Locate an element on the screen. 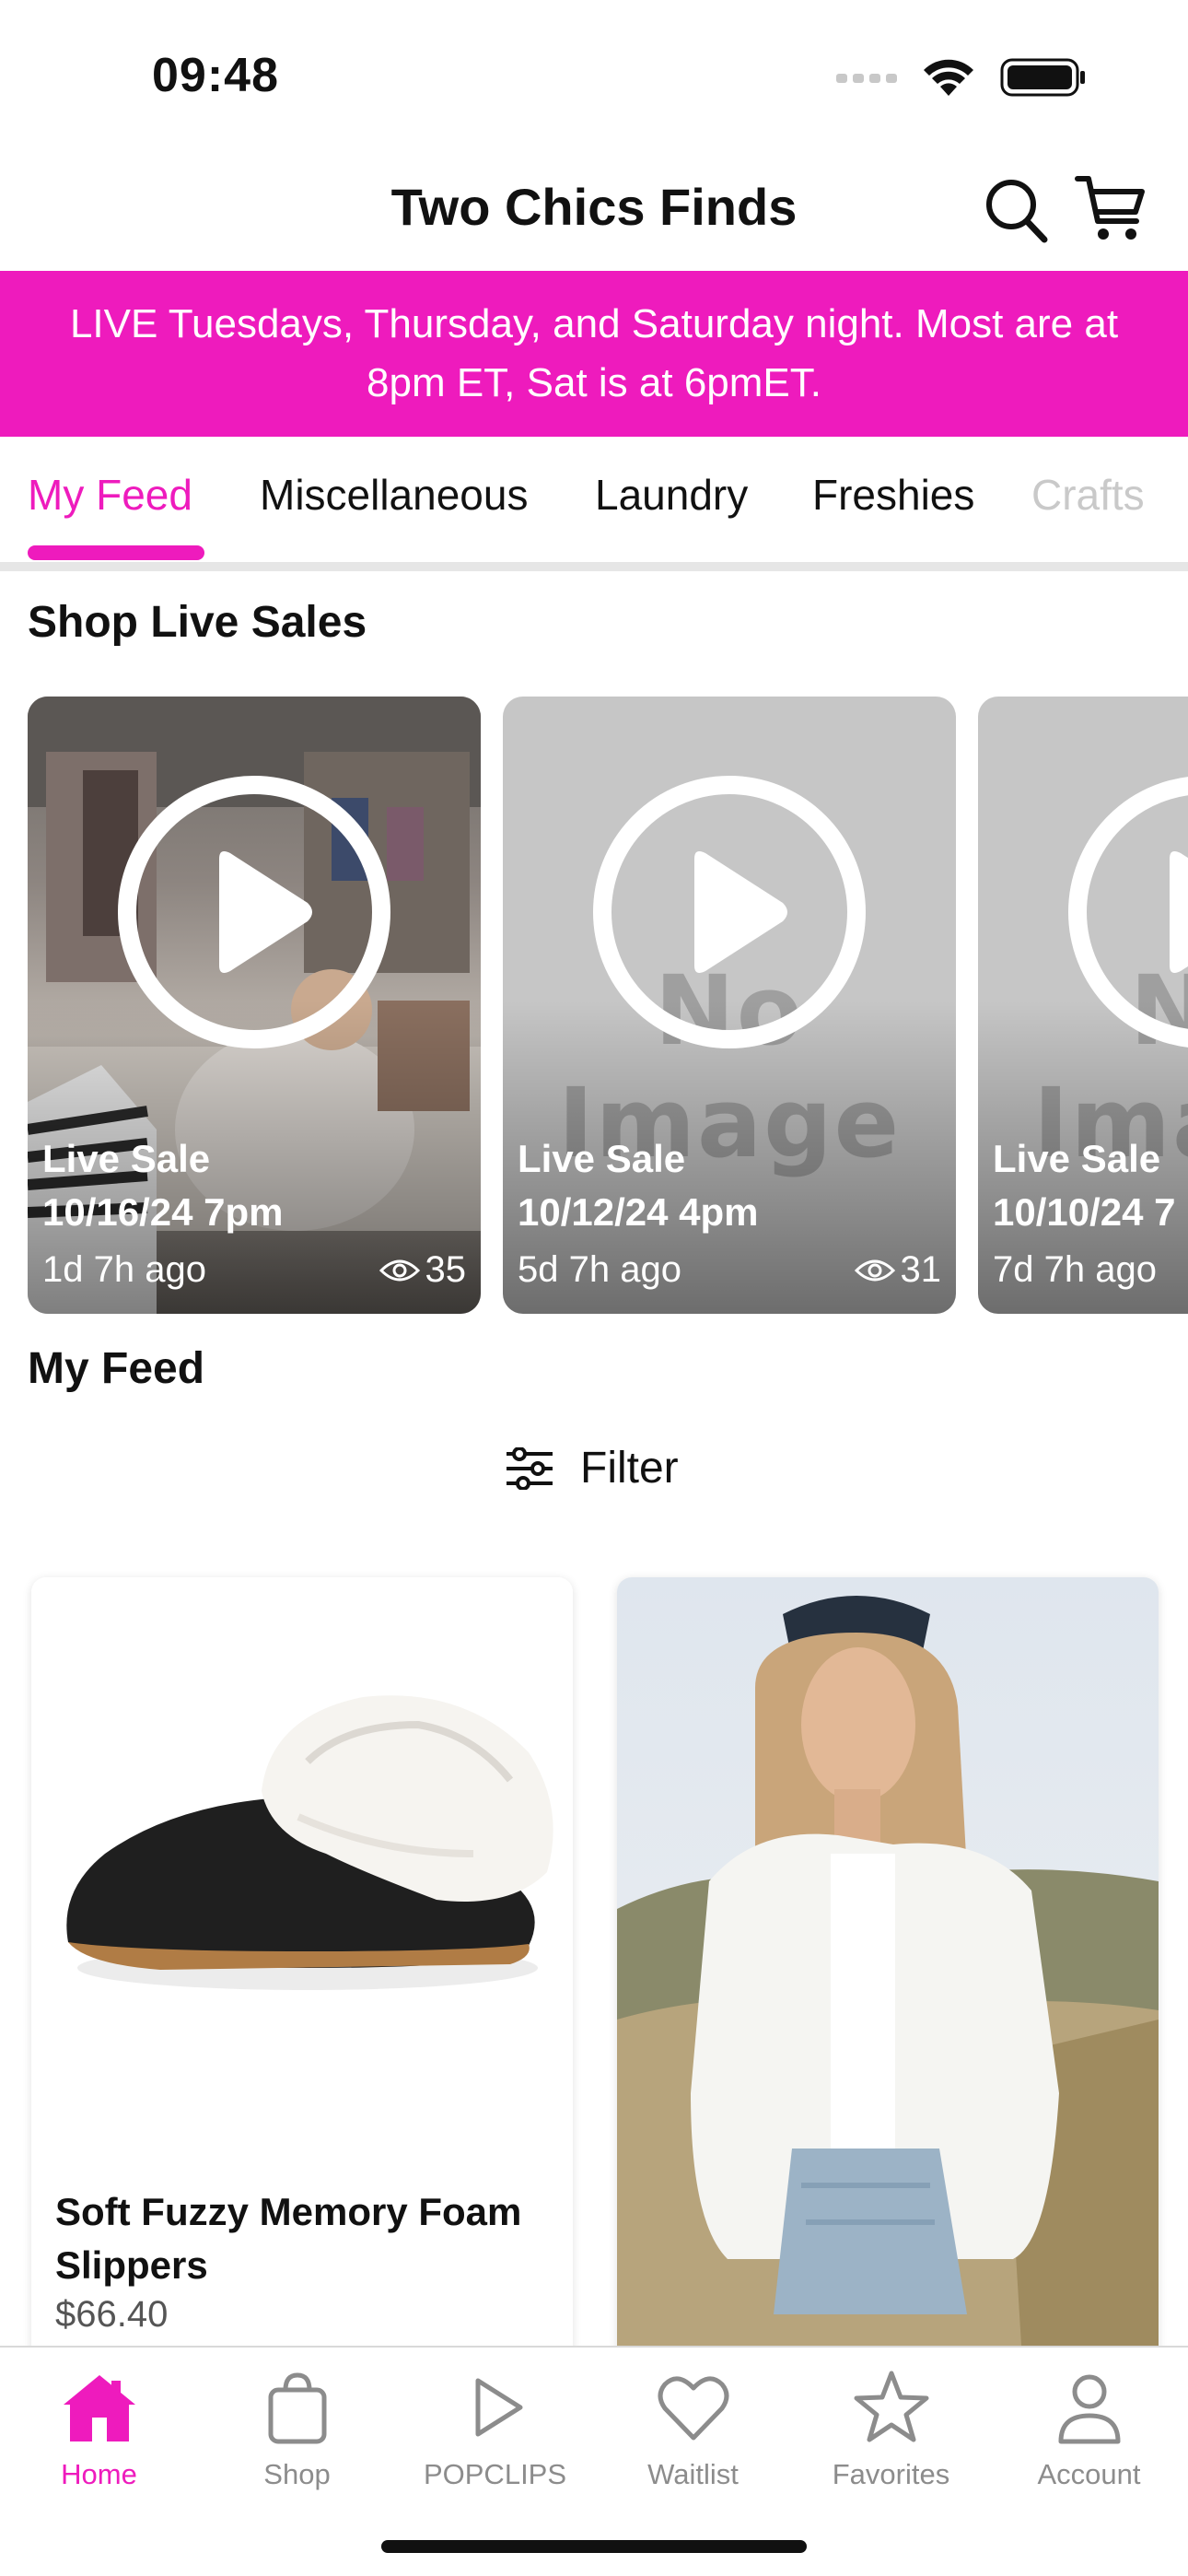 This screenshot has height=2576, width=1188. live-sale-card: Live Sale 10/16/24 7pm 1d 7h ago 35 is located at coordinates (254, 1005).